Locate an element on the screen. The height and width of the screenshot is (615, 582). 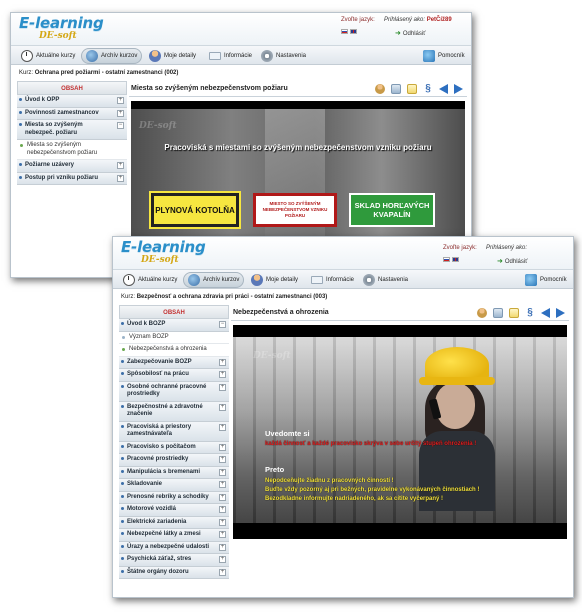
sidebar-item-active: Miesta so zvýšeným nebezpeč. požiaru − is located at coordinates (72, 130).